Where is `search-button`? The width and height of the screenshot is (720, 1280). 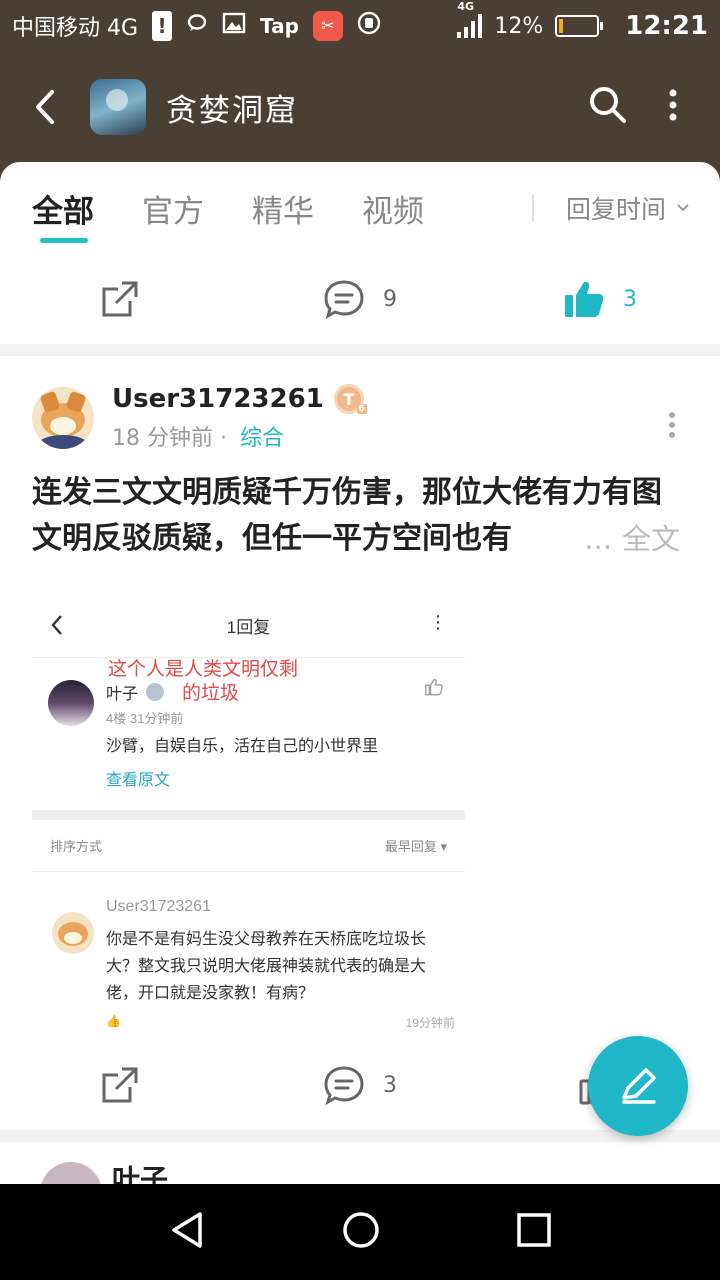
search-button is located at coordinates (608, 107).